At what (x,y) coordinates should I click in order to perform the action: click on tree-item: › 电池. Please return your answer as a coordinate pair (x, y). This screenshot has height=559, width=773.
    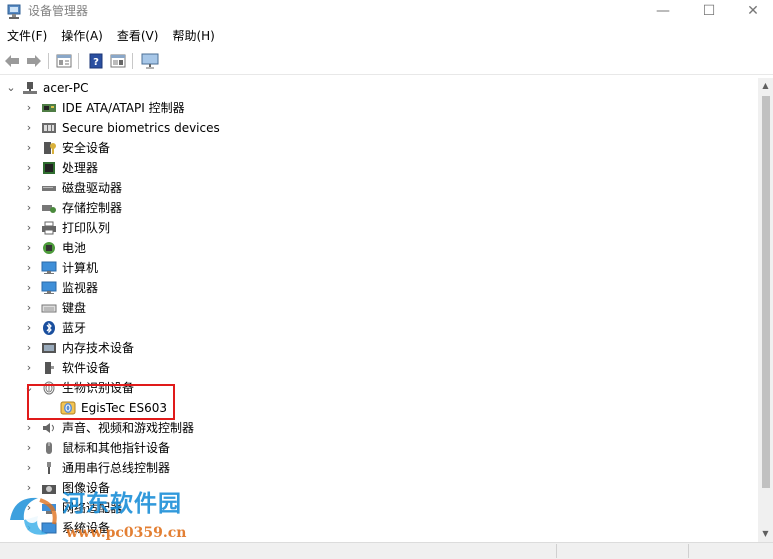
    Looking at the image, I should click on (379, 248).